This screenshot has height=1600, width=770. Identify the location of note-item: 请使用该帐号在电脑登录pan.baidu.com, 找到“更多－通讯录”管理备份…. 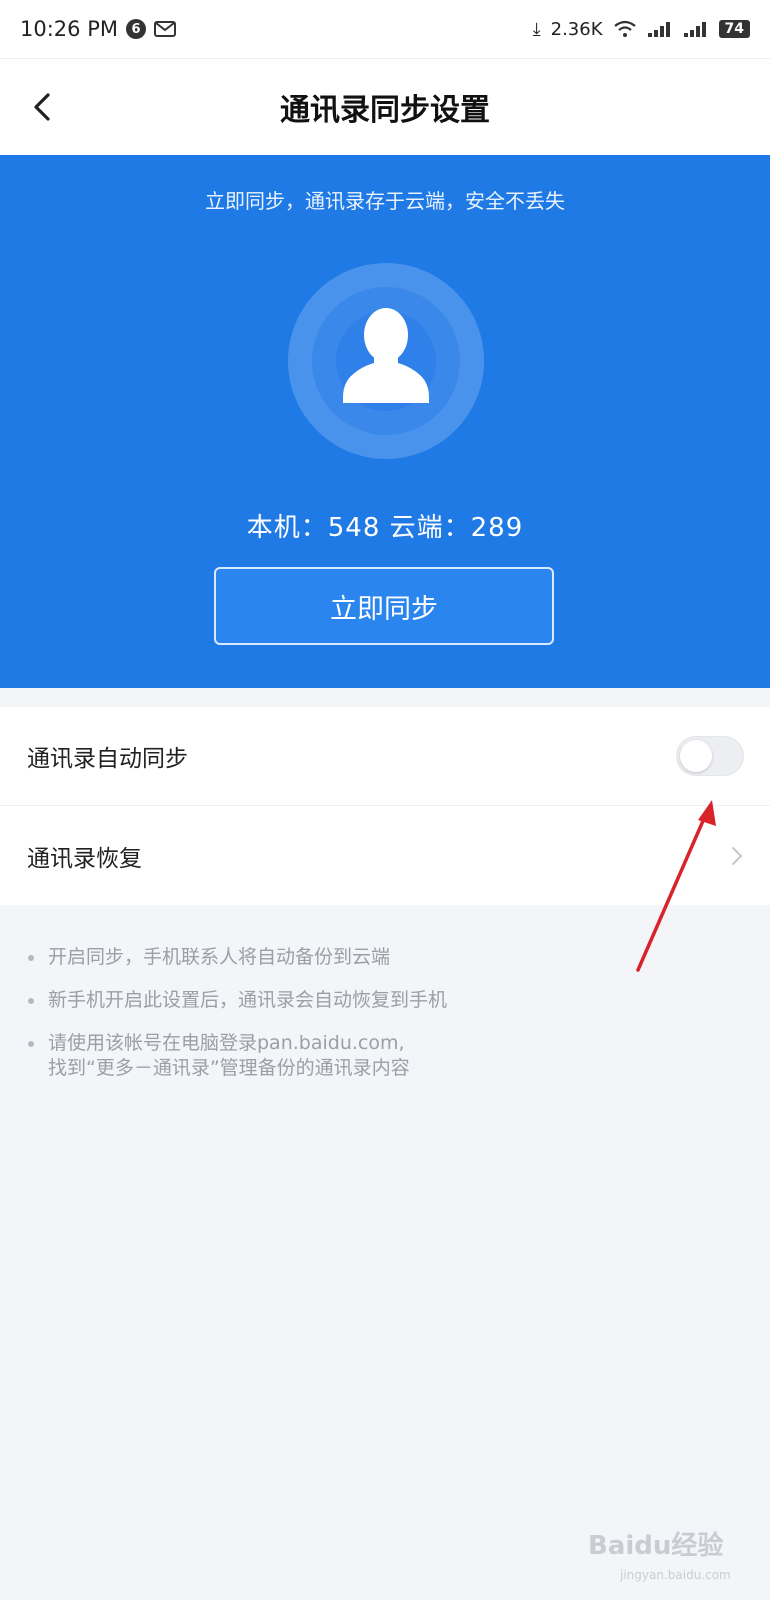
(376, 1056).